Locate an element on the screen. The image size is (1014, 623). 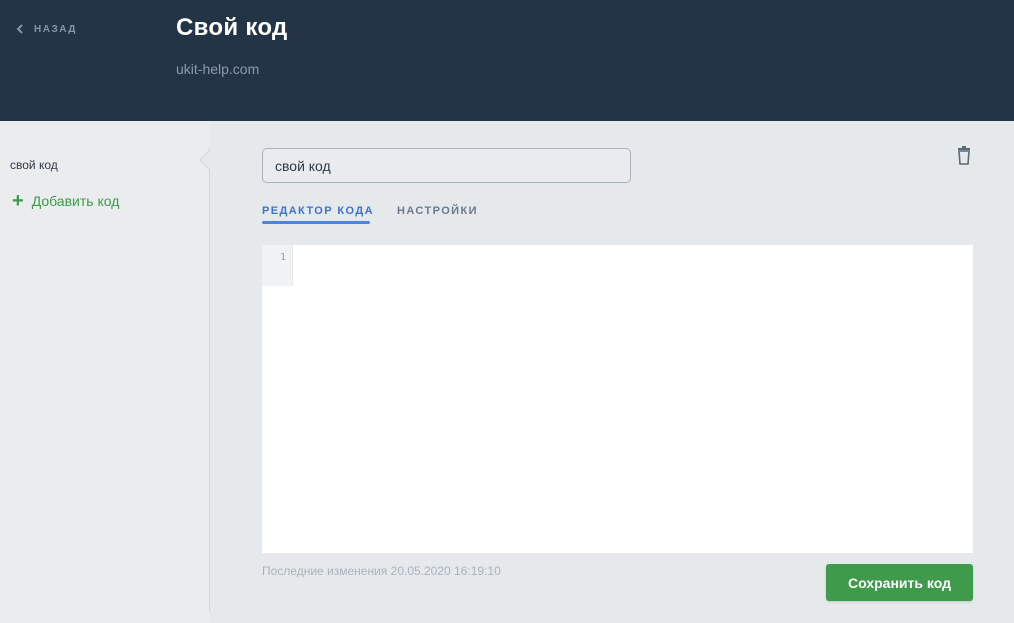
add-code-button: + Добавить код is located at coordinates (66, 201).